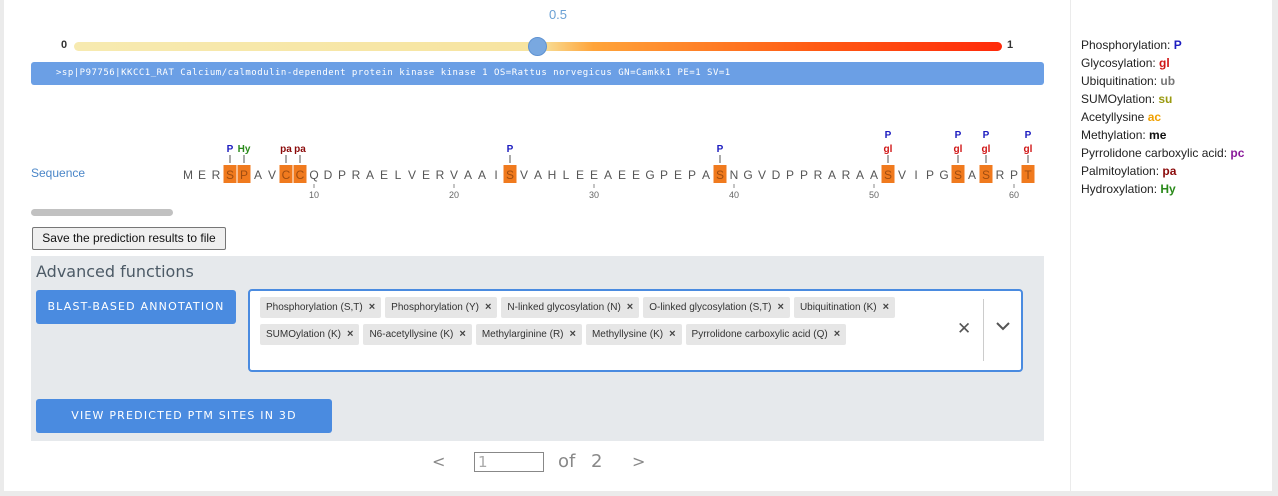  I want to click on ptm-chip: Methyllysine (K) ×, so click(633, 334).